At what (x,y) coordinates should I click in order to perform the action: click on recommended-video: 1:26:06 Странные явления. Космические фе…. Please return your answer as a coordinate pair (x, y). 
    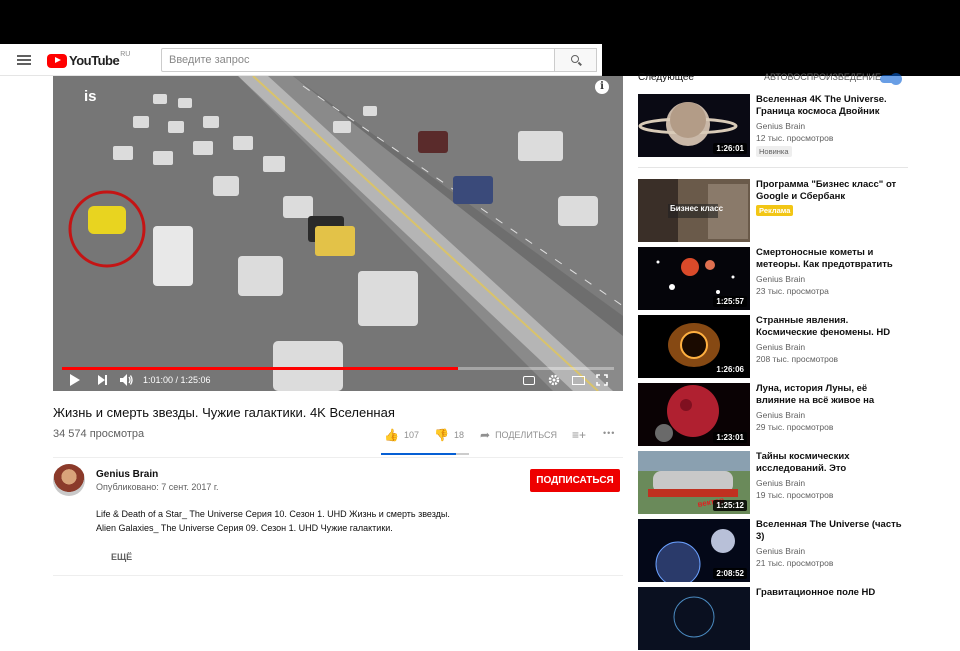
    Looking at the image, I should click on (773, 347).